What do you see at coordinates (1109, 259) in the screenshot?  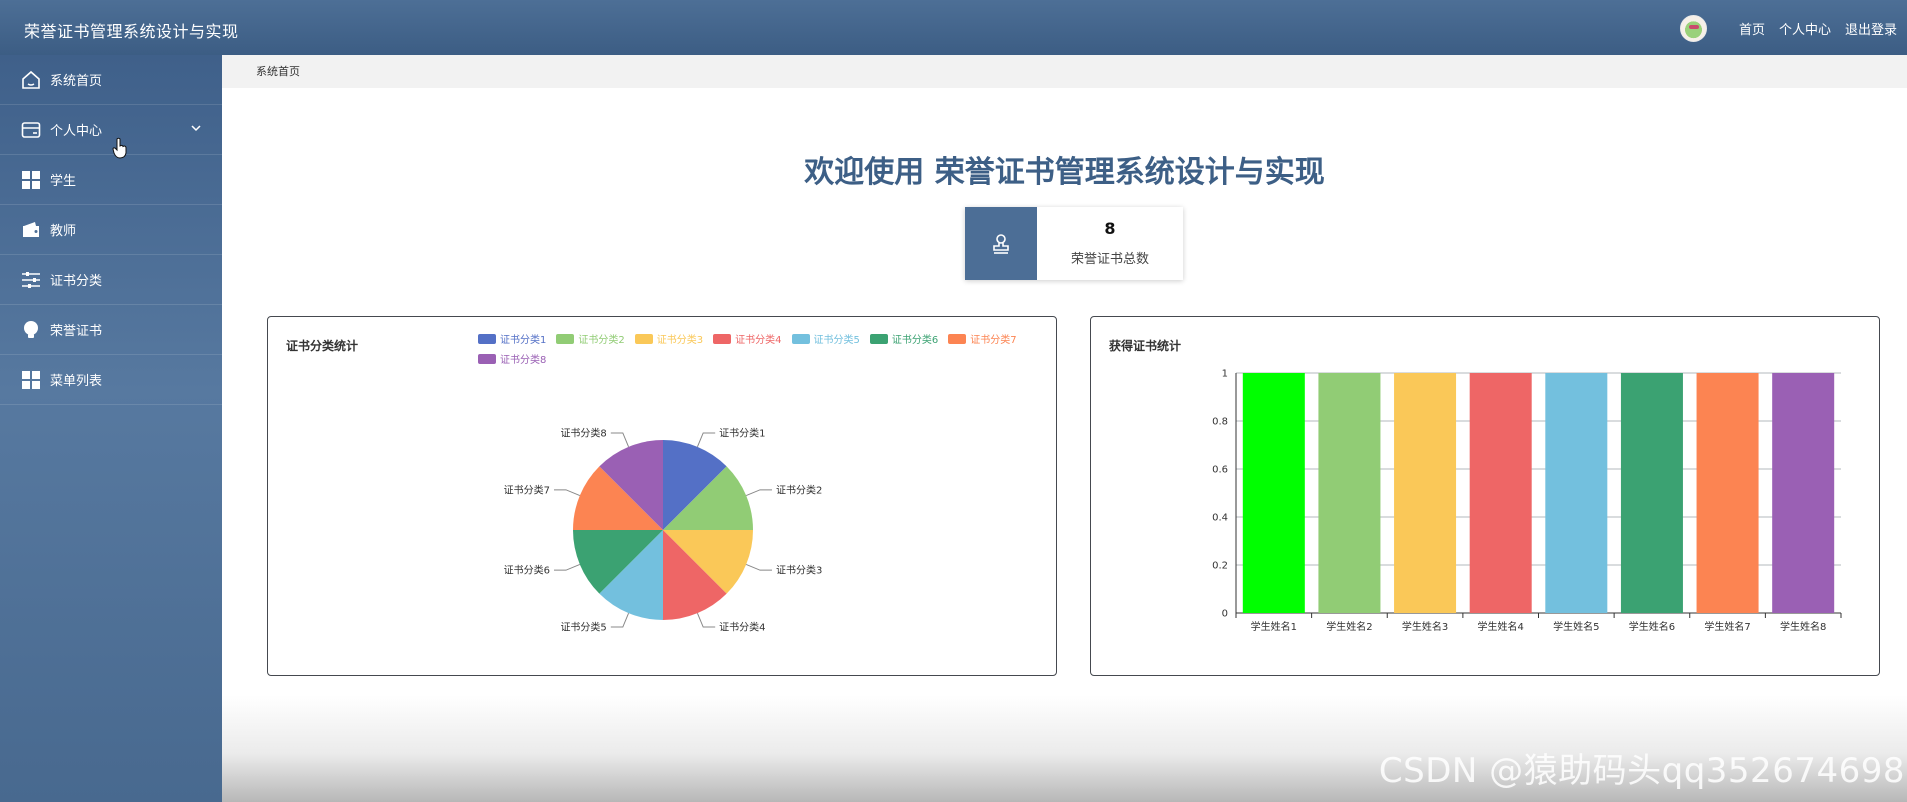 I see `stat-label: 荣誉证书总数` at bounding box center [1109, 259].